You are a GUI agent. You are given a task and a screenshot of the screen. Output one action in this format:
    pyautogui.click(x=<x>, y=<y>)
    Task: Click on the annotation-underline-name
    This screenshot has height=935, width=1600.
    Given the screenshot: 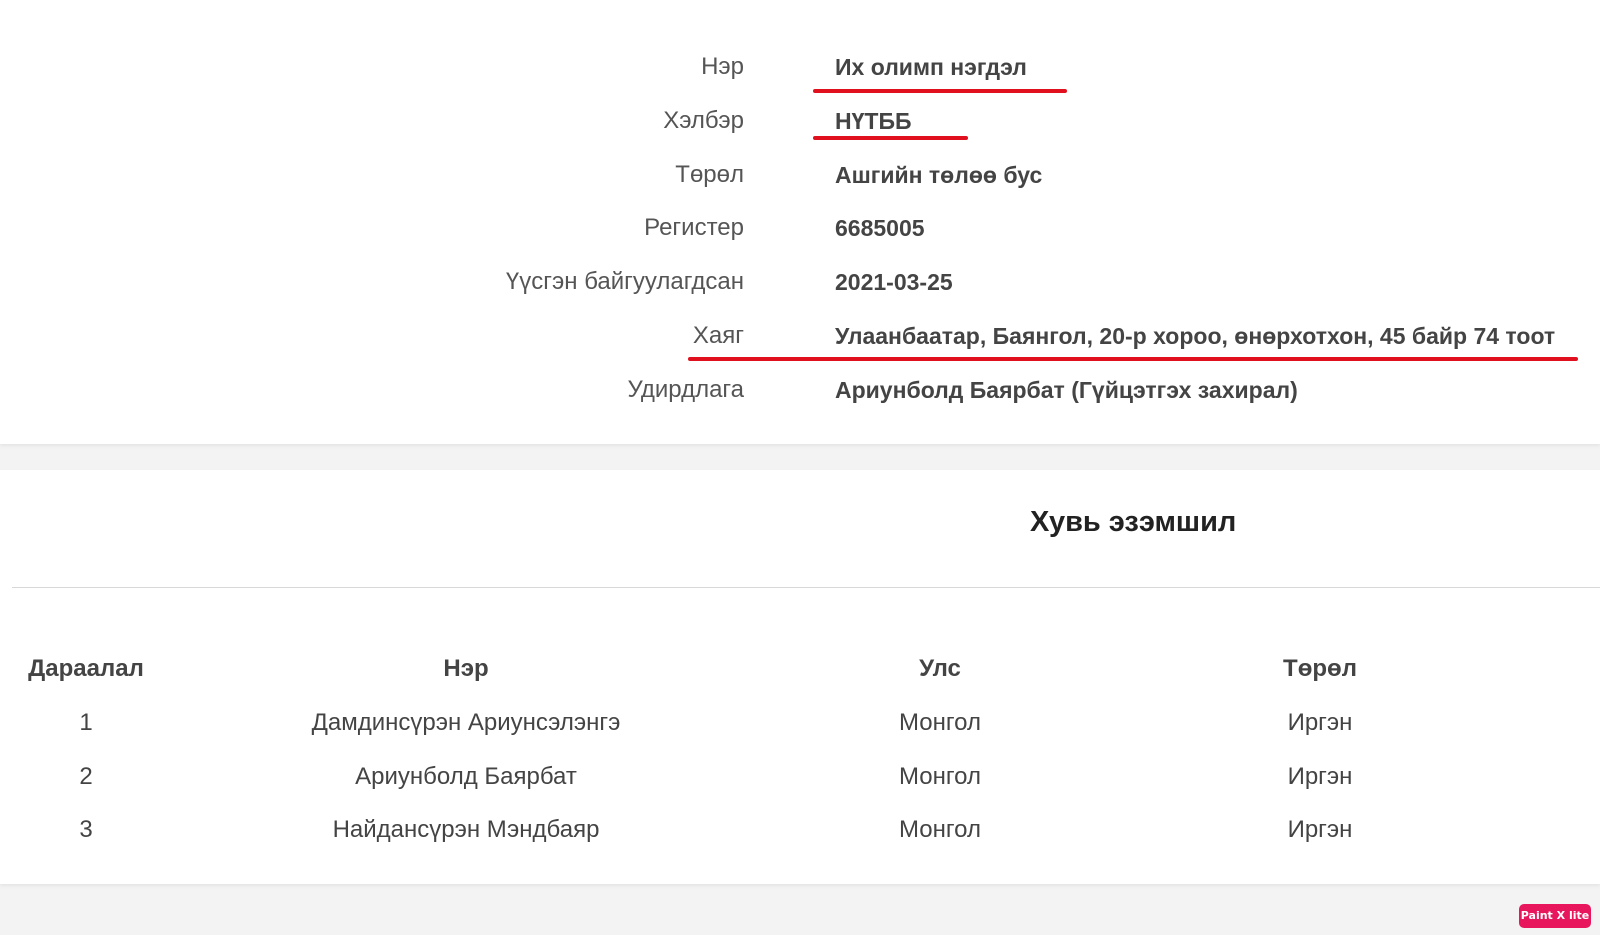 What is the action you would take?
    pyautogui.click(x=940, y=91)
    